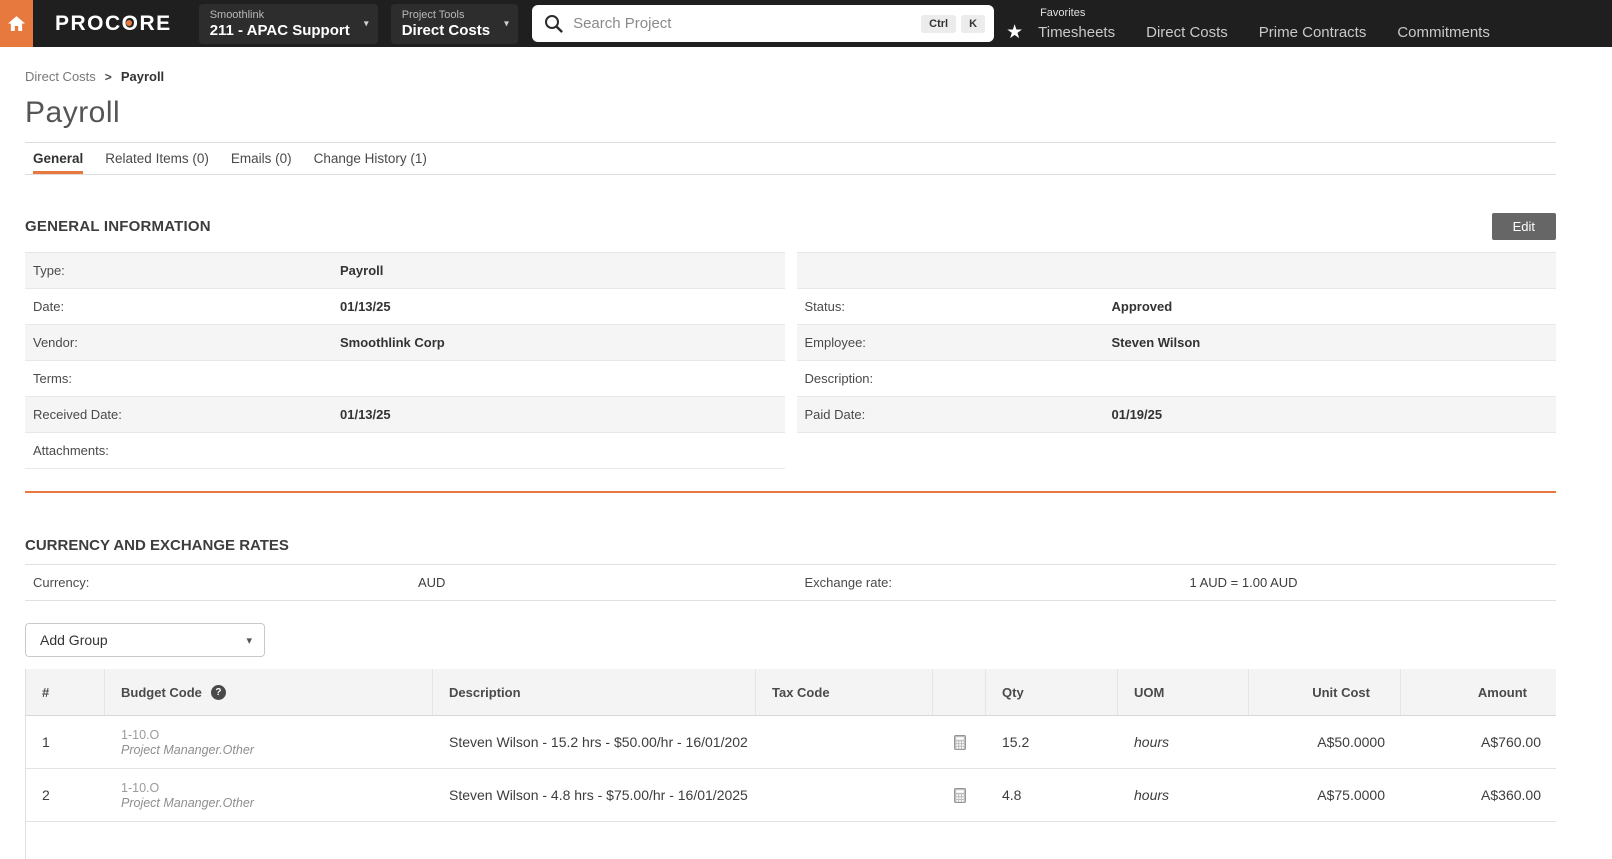 The image size is (1612, 859). Describe the element at coordinates (1012, 795) in the screenshot. I see `cell-qty: 4.8` at that location.